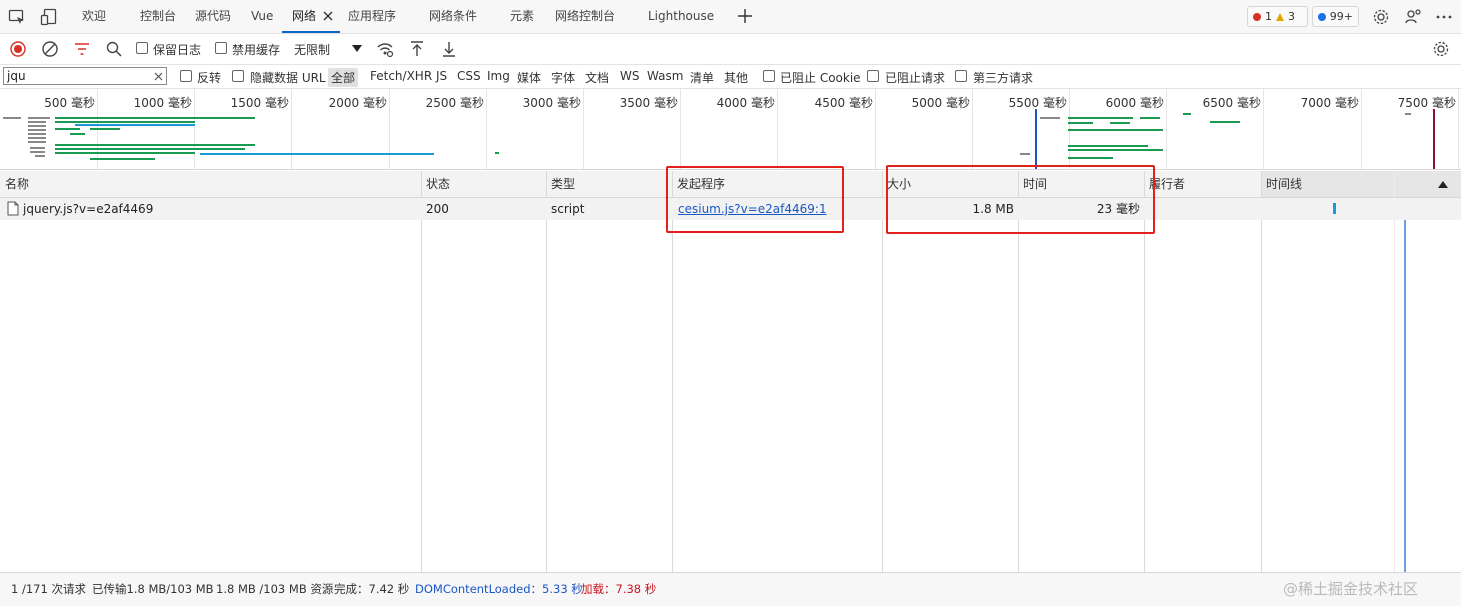  I want to click on clear-icon, so click(50, 49).